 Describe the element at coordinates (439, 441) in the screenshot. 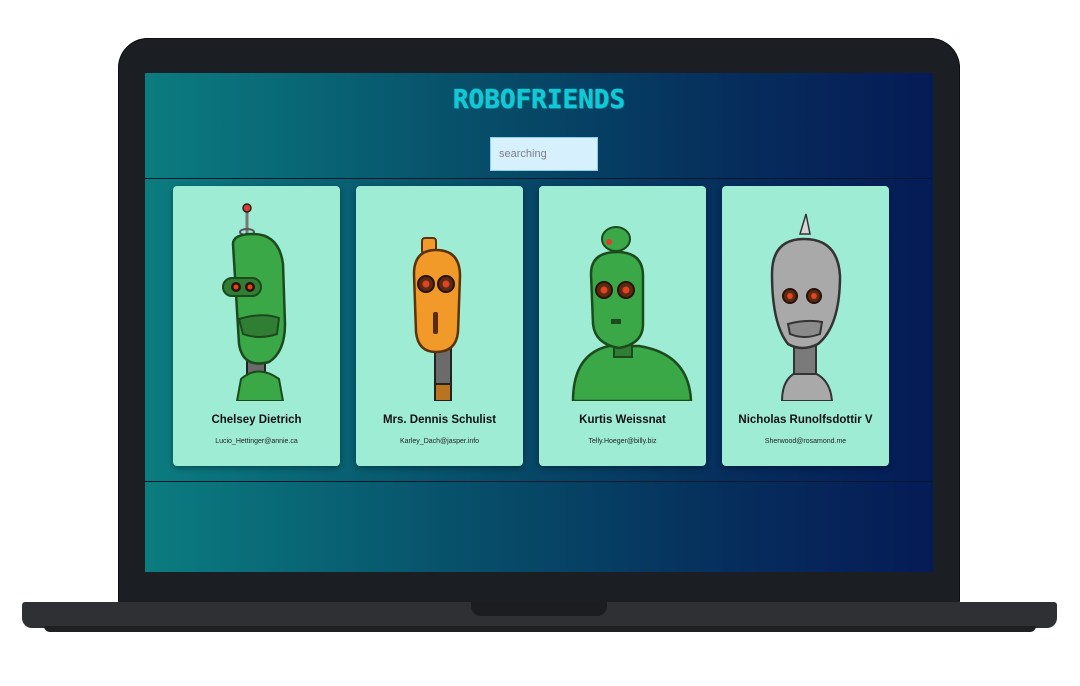

I see `robot-email: Karley_Dach@jasper.info` at that location.